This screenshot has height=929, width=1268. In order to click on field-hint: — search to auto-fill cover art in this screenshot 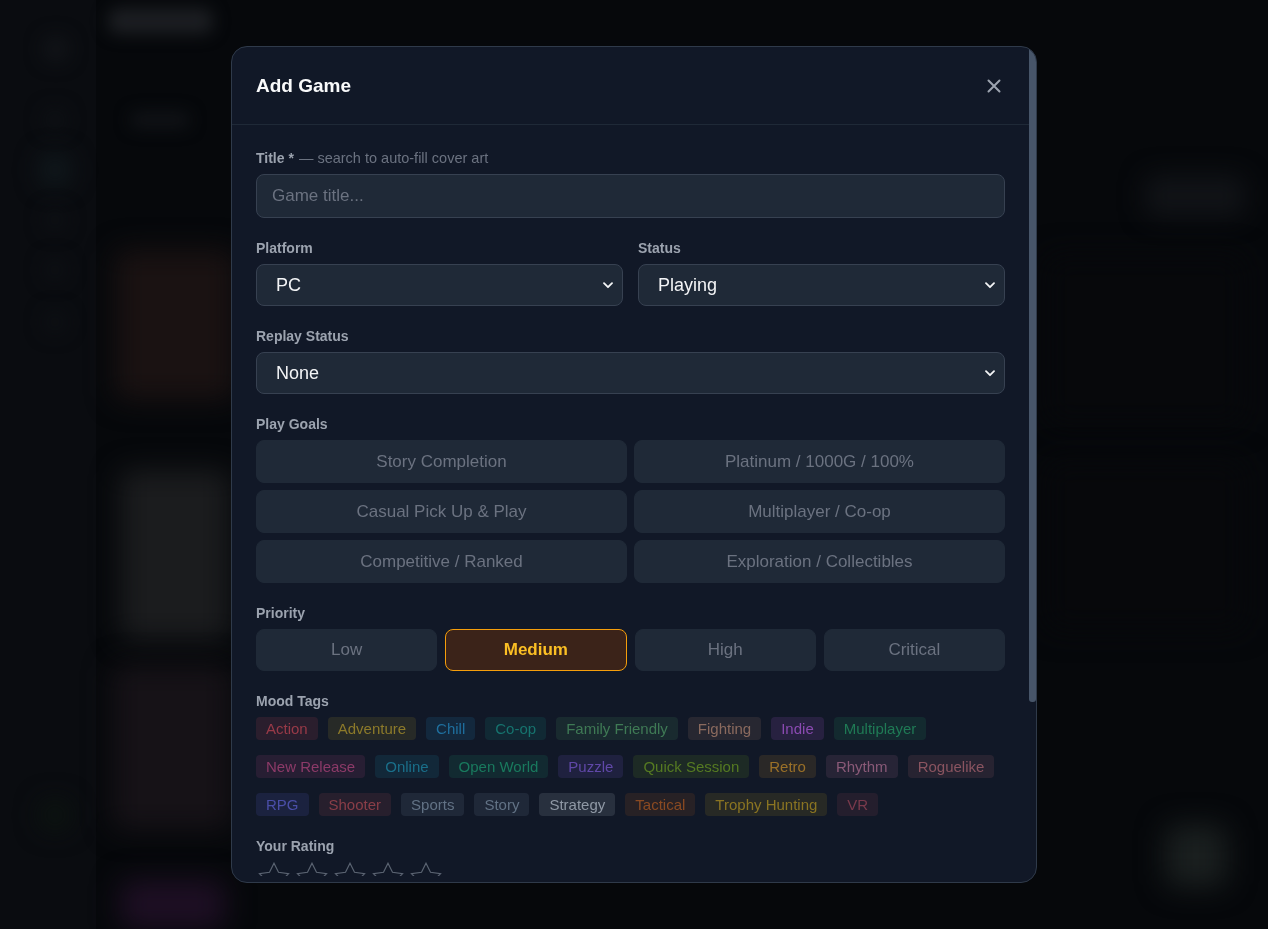, I will do `click(393, 158)`.